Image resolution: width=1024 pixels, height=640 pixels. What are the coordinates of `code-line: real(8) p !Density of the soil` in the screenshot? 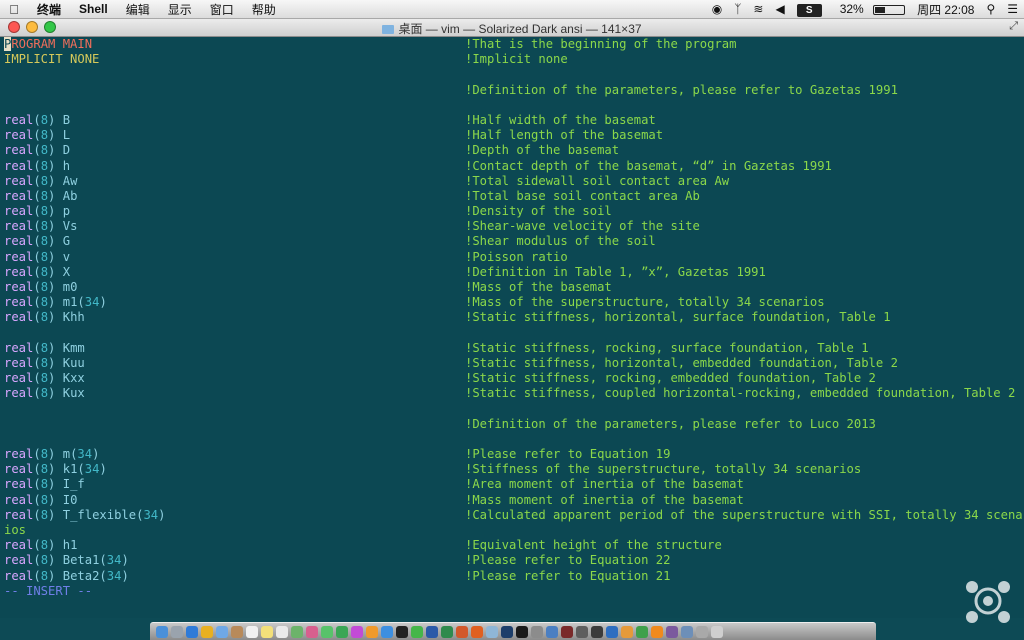 It's located at (308, 211).